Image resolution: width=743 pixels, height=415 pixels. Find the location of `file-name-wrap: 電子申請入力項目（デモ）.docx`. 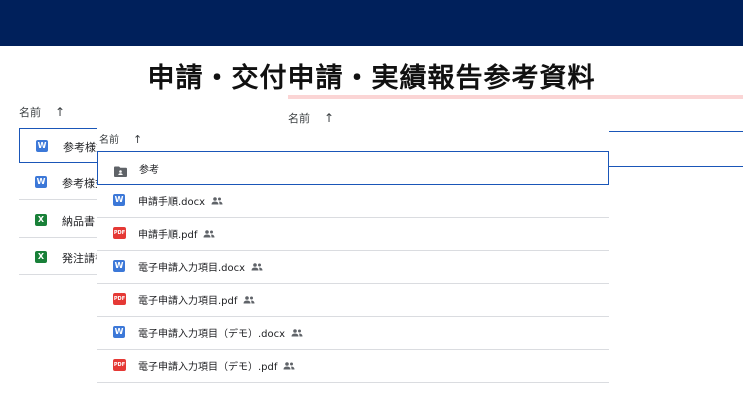

file-name-wrap: 電子申請入力項目（デモ）.docx is located at coordinates (220, 332).